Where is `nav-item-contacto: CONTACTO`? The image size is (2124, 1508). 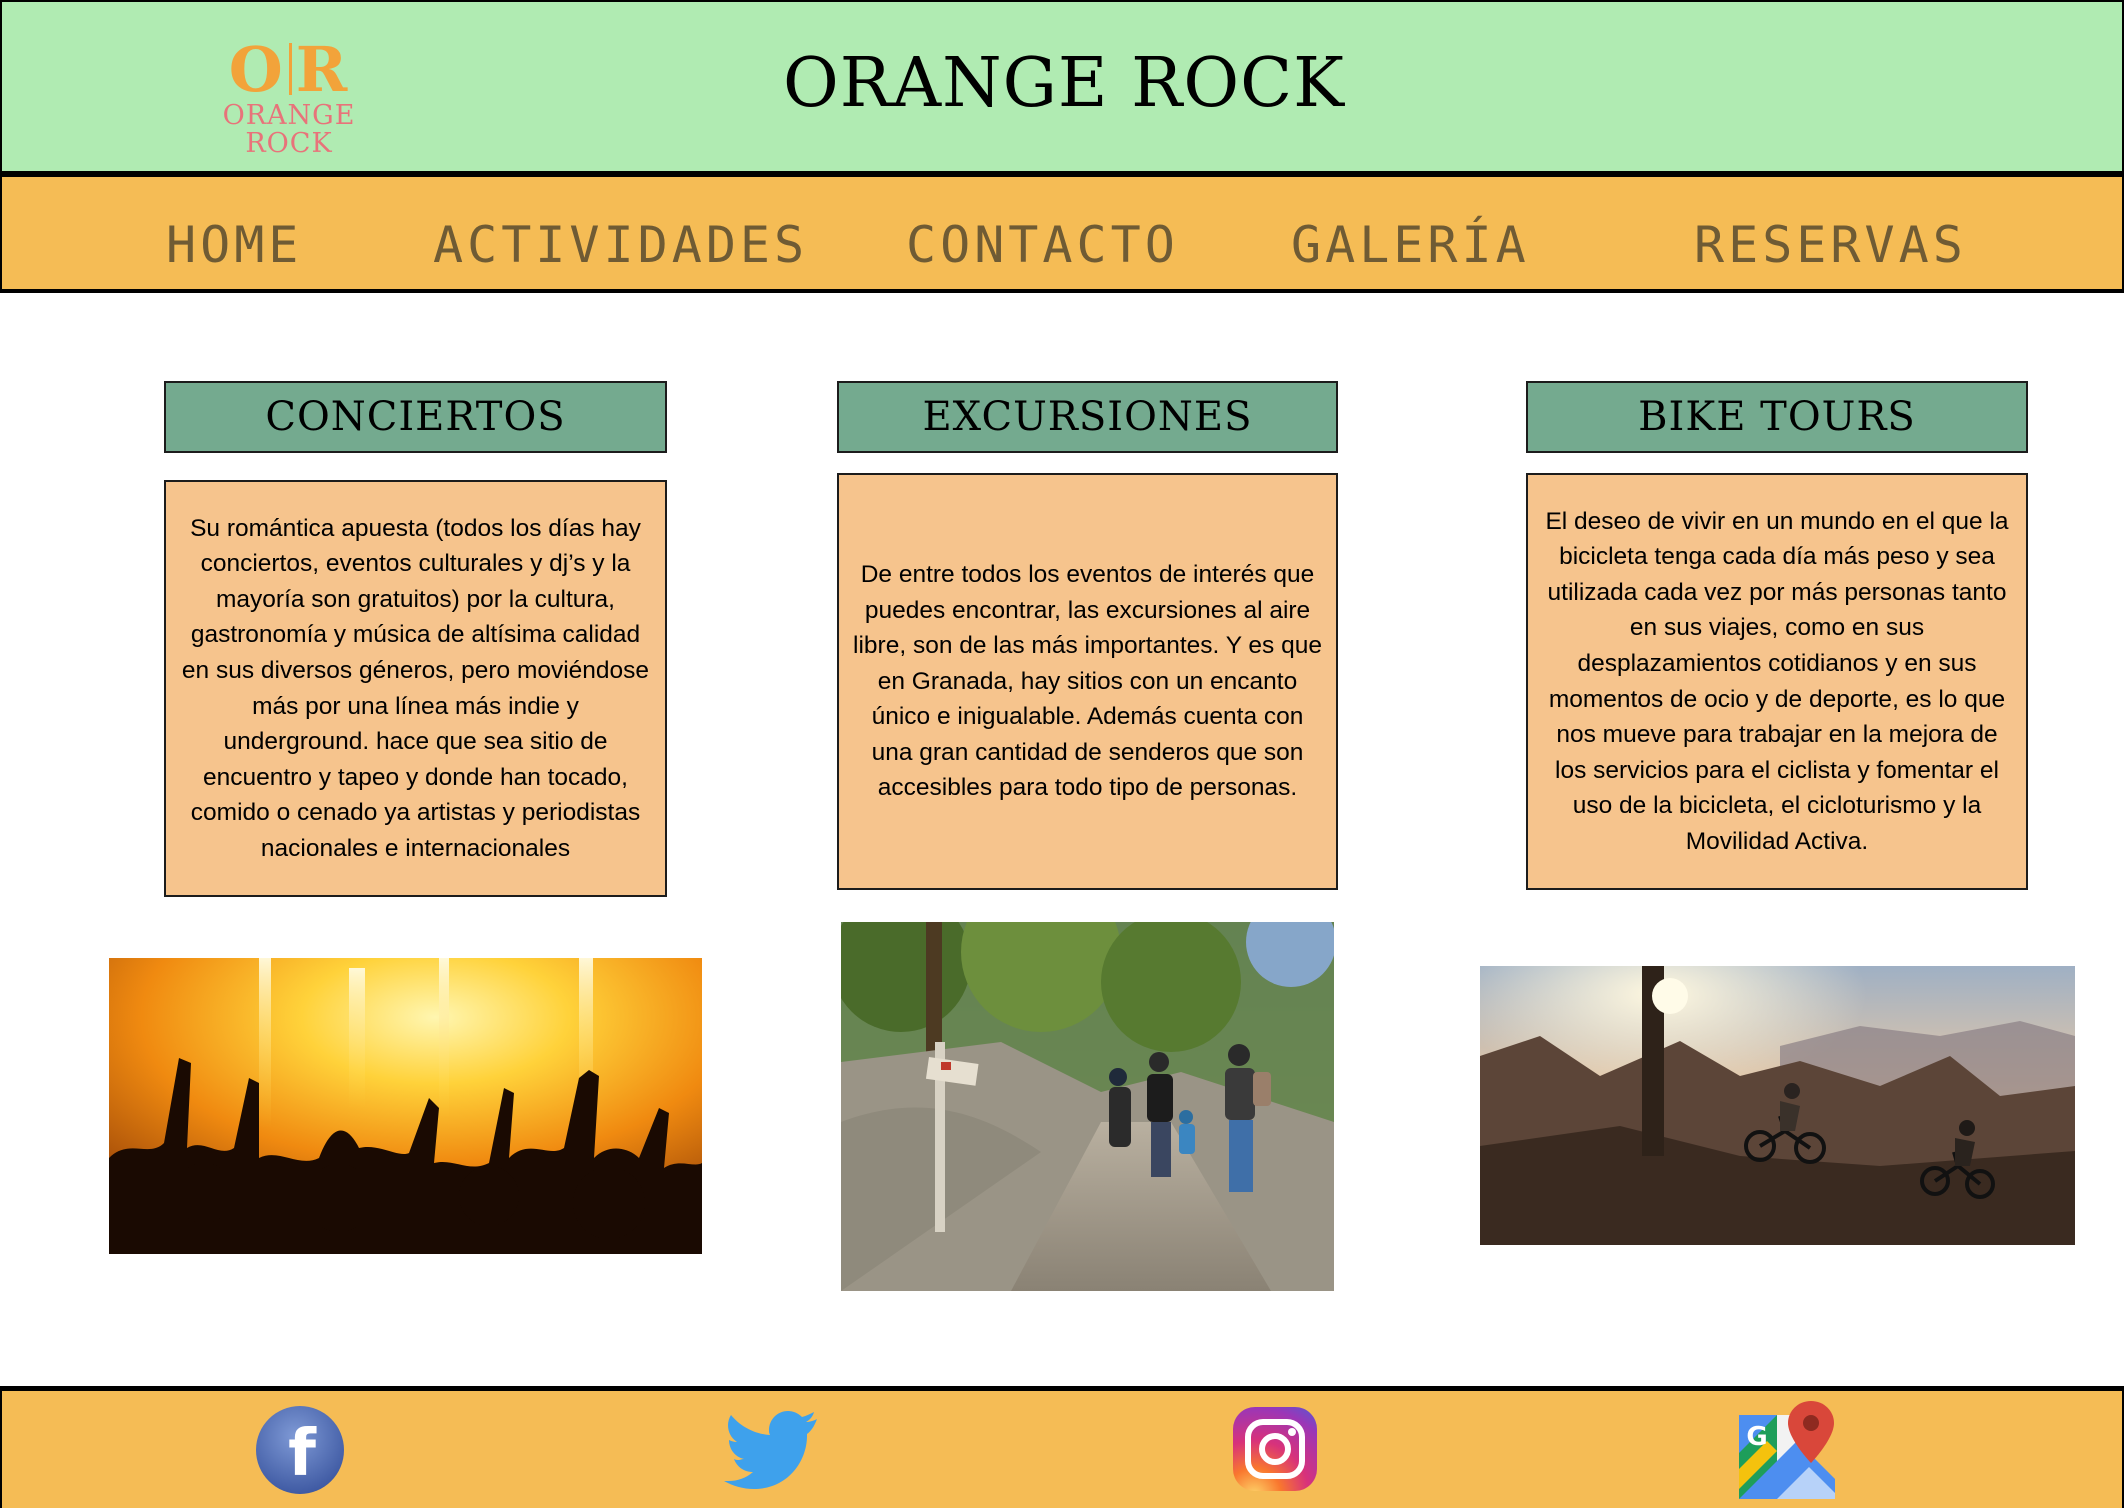
nav-item-contacto: CONTACTO is located at coordinates (1042, 245).